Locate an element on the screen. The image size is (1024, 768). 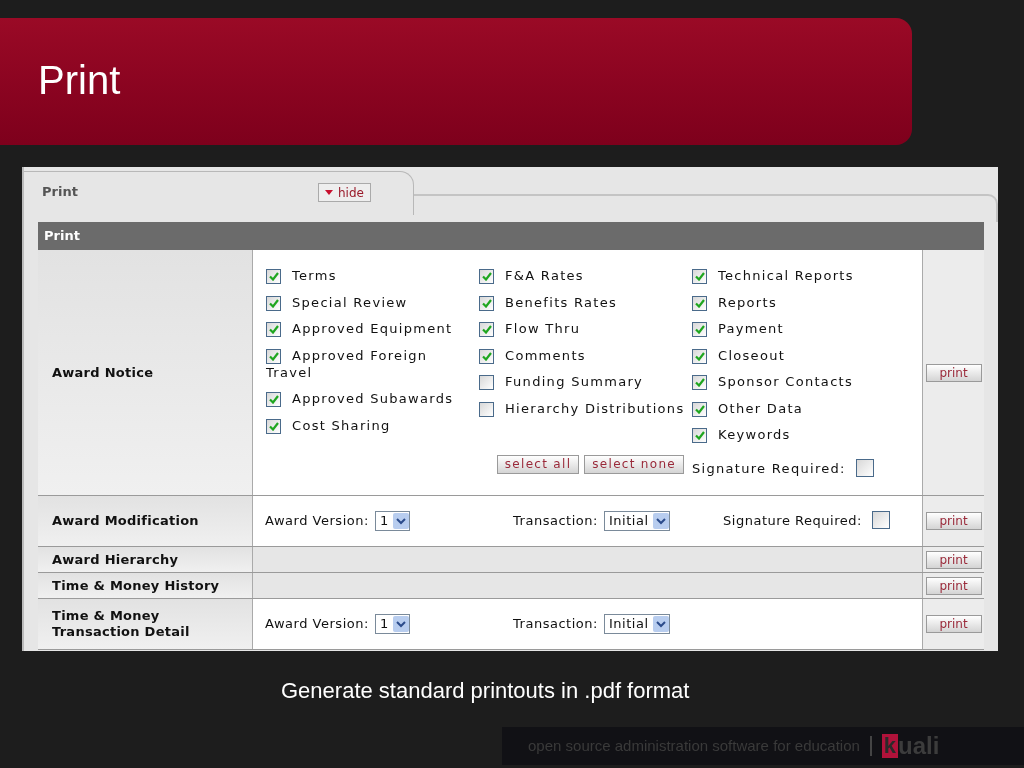
checkbox-option: Special Review is located at coordinates (372, 302).